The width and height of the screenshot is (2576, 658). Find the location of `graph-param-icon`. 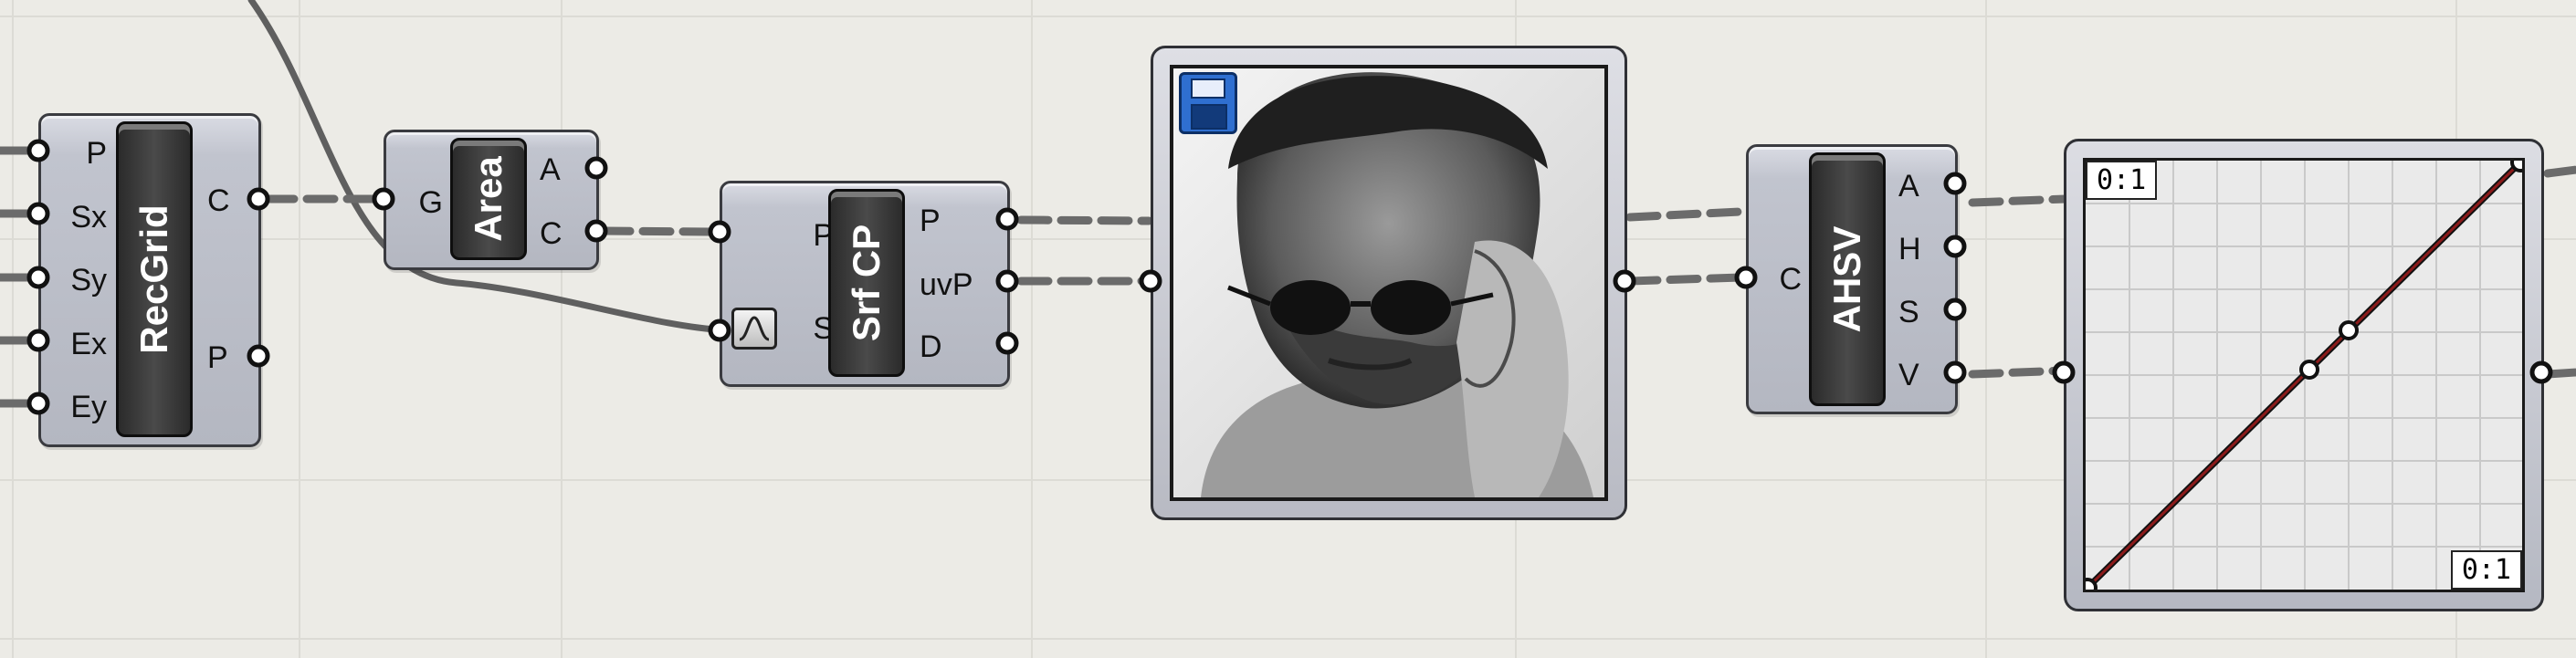

graph-param-icon is located at coordinates (754, 329).